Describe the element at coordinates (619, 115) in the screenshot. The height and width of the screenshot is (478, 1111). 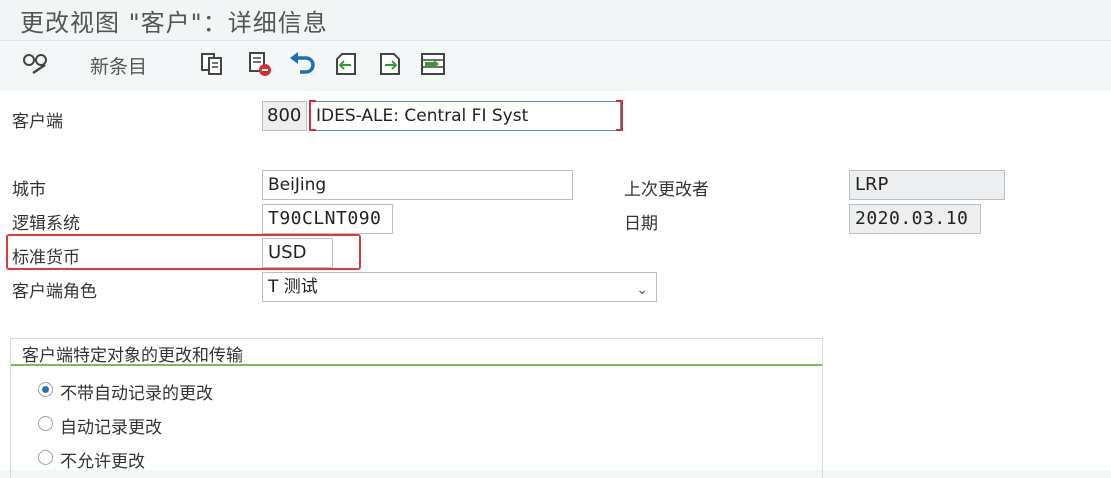
I see `focus-bracket-right` at that location.